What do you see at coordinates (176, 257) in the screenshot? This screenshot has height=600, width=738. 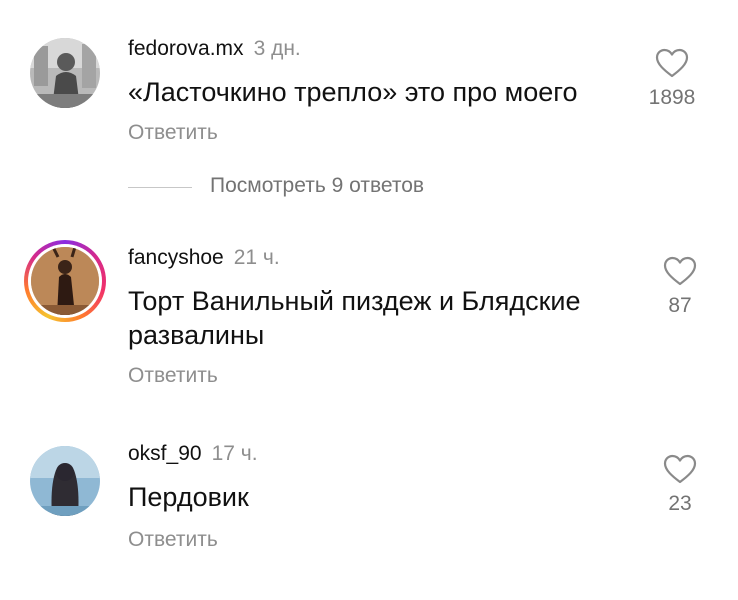 I see `username: fancyshoe` at bounding box center [176, 257].